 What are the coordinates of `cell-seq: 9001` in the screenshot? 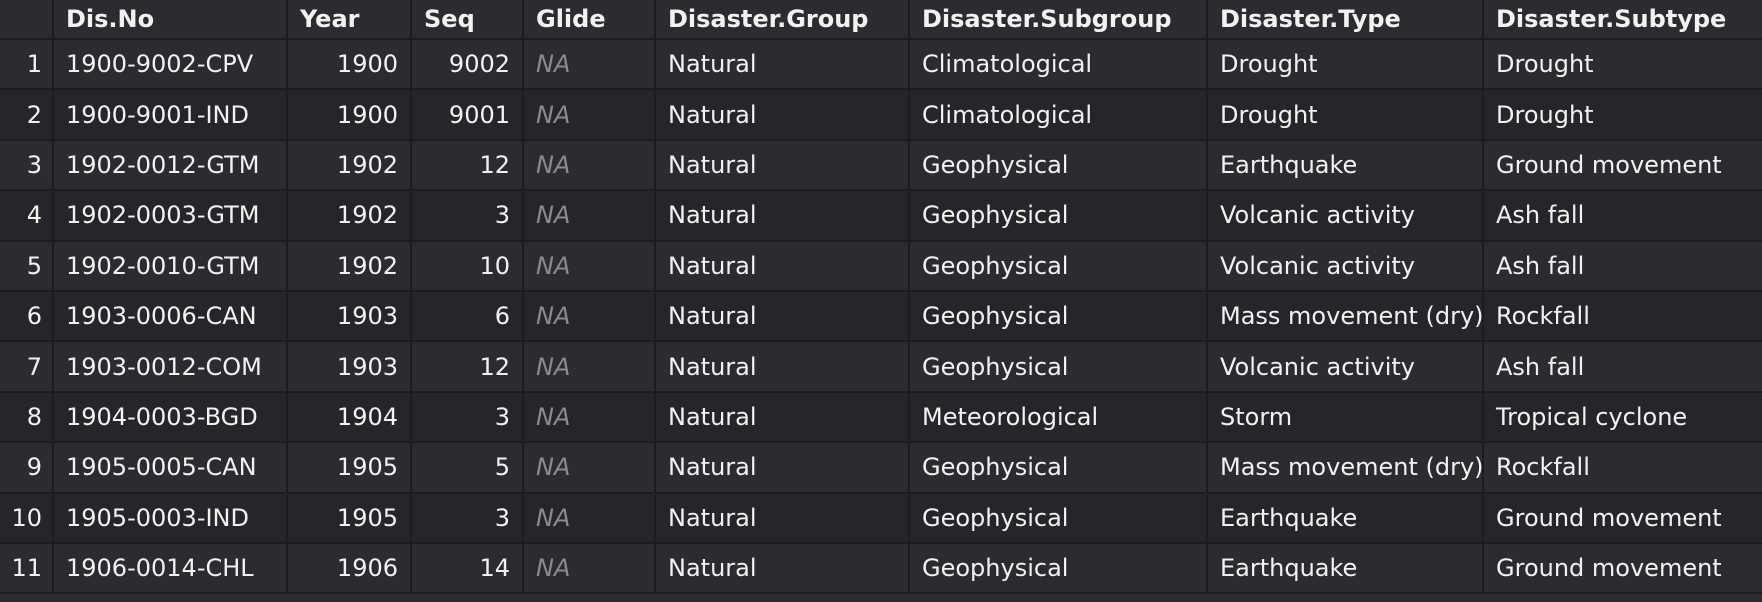 It's located at (468, 114).